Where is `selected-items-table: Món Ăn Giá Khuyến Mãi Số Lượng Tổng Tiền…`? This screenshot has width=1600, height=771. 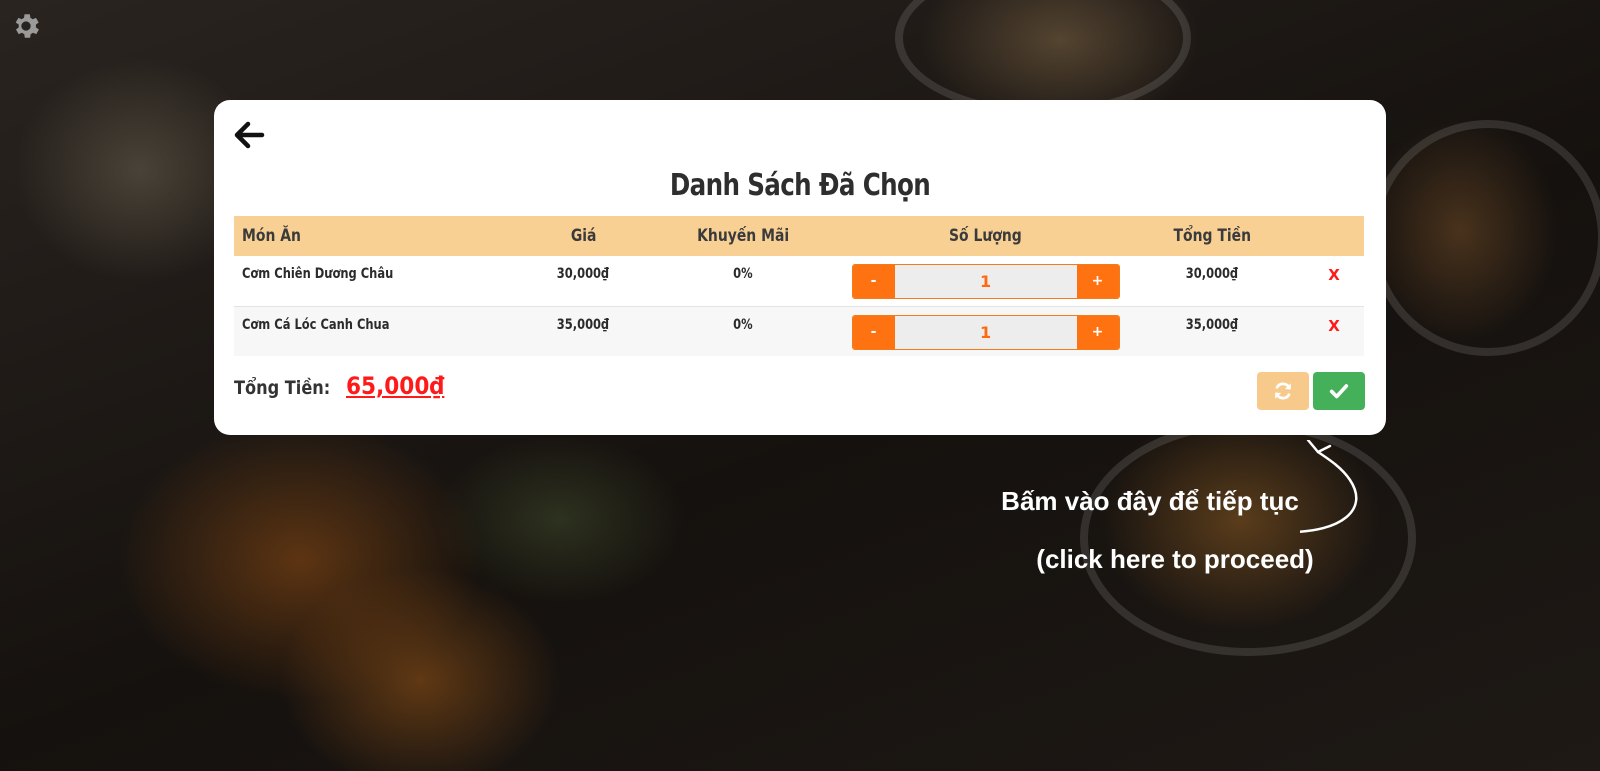
selected-items-table: Món Ăn Giá Khuyến Mãi Số Lượng Tổng Tiền… is located at coordinates (799, 286).